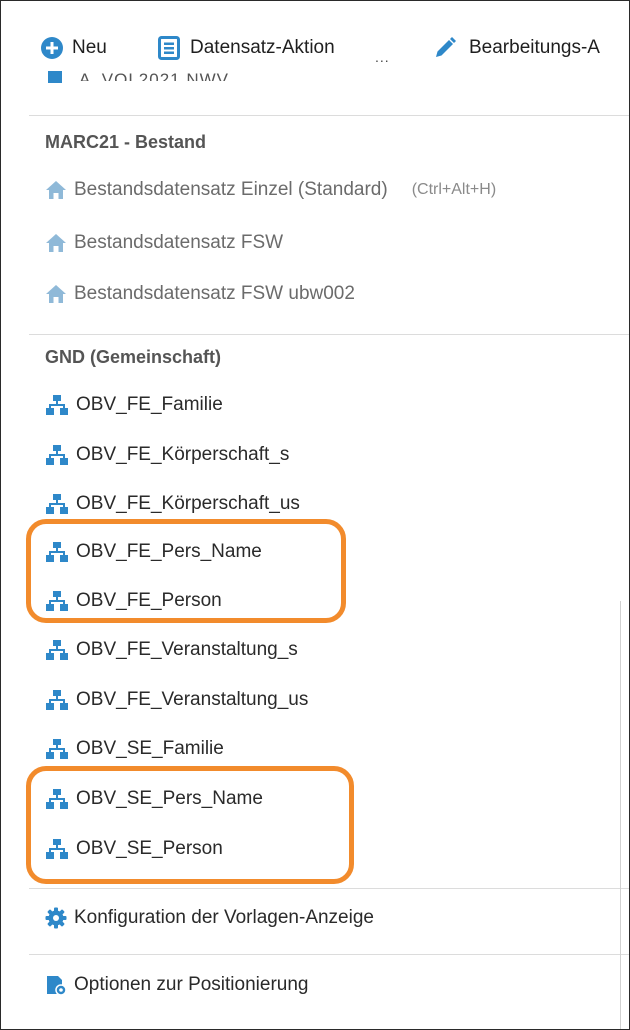 The image size is (630, 1030). Describe the element at coordinates (149, 848) in the screenshot. I see `menu-item-label: OBV_SE_Person` at that location.